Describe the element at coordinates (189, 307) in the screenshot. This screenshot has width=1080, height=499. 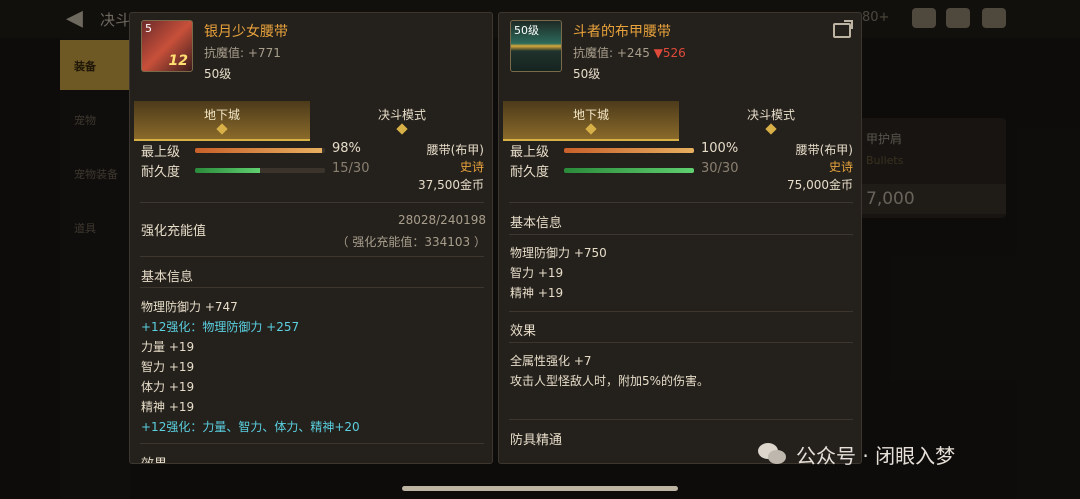
I see `stat-line: 物理防御力 +747` at that location.